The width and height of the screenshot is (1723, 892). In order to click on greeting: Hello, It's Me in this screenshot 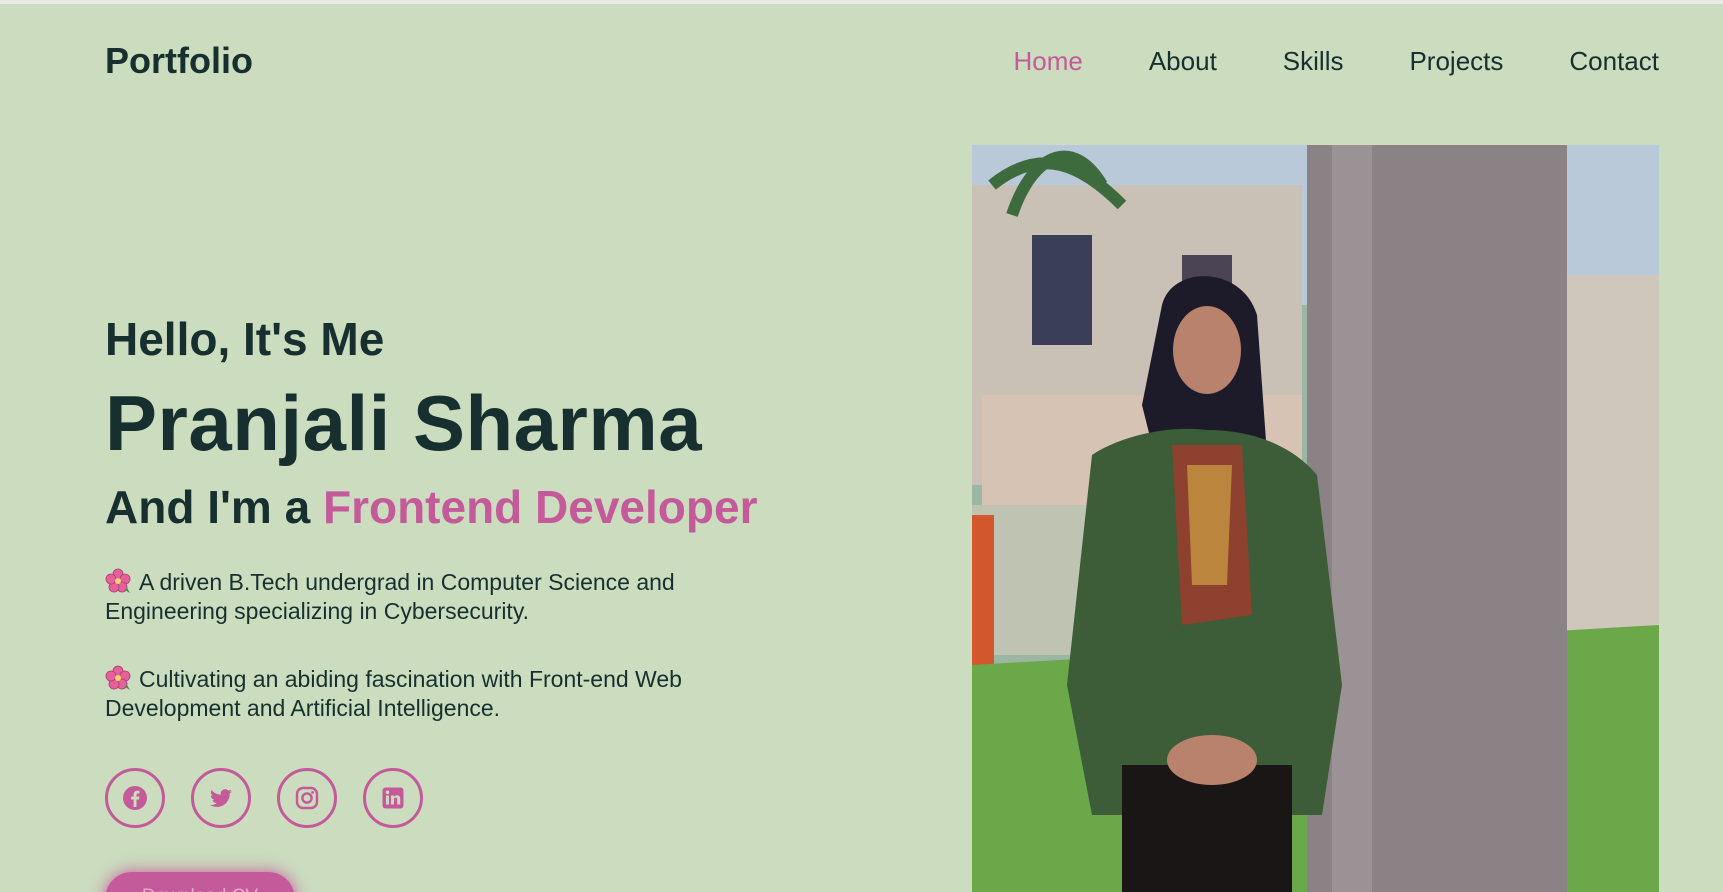, I will do `click(245, 339)`.